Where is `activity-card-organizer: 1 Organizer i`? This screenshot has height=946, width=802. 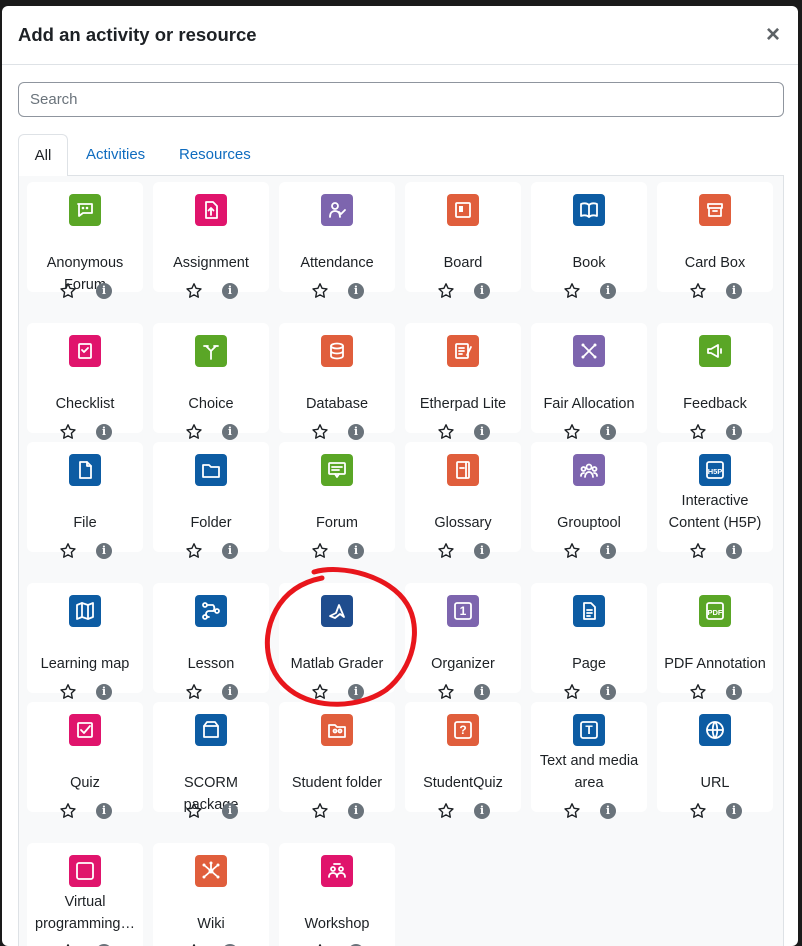 activity-card-organizer: 1 Organizer i is located at coordinates (463, 641).